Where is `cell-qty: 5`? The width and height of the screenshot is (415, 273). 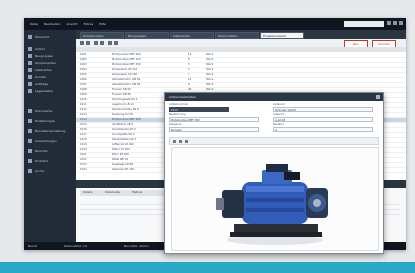 cell-qty: 5 is located at coordinates (189, 64).